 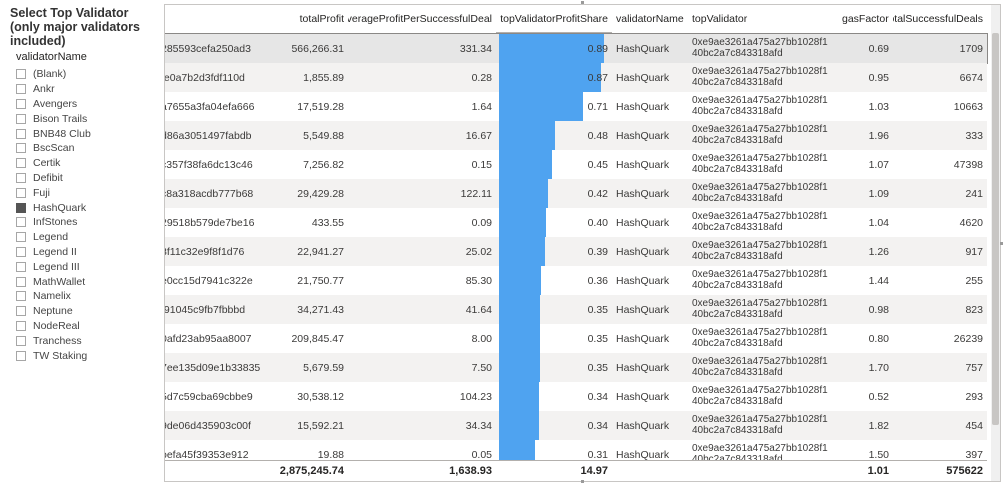 What do you see at coordinates (878, 309) in the screenshot?
I see `gas-factor-cell: 0.98` at bounding box center [878, 309].